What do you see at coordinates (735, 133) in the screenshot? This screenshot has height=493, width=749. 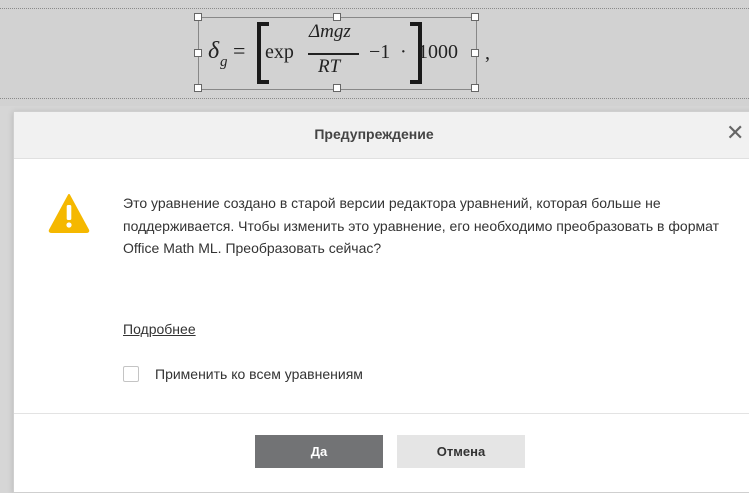 I see `close-icon: ✕` at bounding box center [735, 133].